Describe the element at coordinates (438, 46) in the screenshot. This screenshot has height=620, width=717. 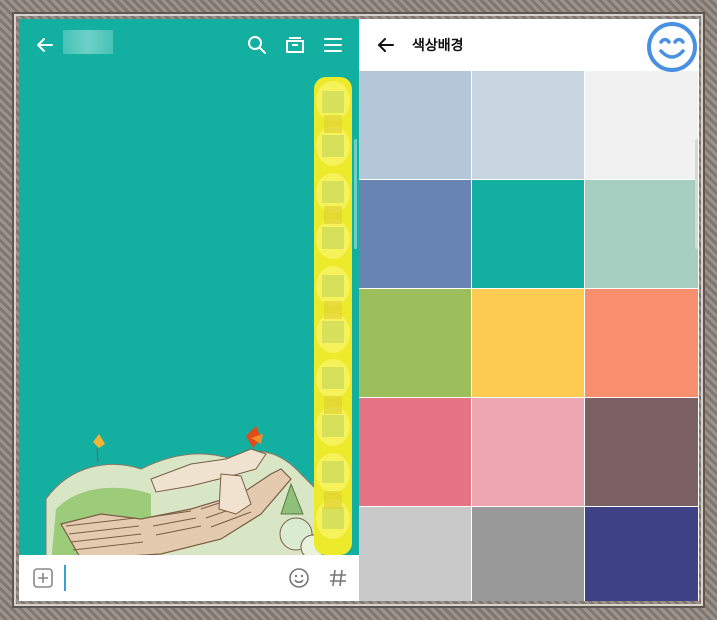
I see `page-title: 색상배경` at that location.